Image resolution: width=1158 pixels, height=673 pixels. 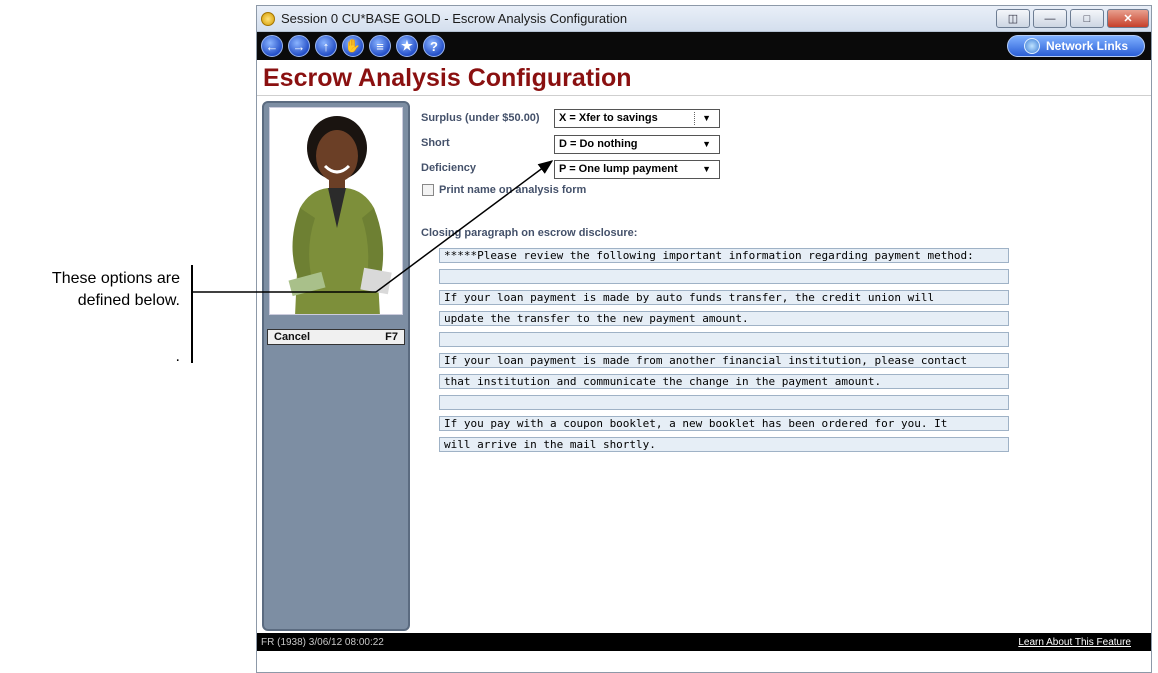 What do you see at coordinates (1087, 18) in the screenshot?
I see `maximize-button: □` at bounding box center [1087, 18].